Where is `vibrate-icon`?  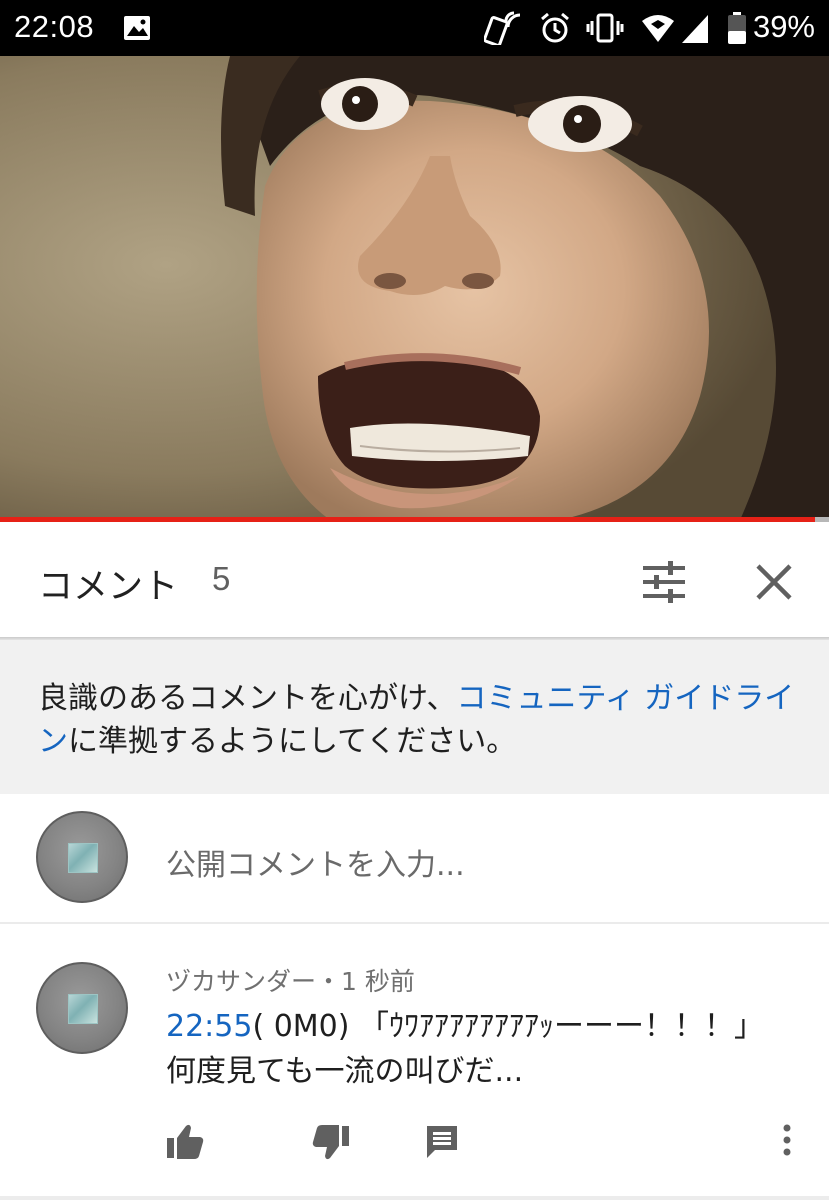
vibrate-icon is located at coordinates (605, 28).